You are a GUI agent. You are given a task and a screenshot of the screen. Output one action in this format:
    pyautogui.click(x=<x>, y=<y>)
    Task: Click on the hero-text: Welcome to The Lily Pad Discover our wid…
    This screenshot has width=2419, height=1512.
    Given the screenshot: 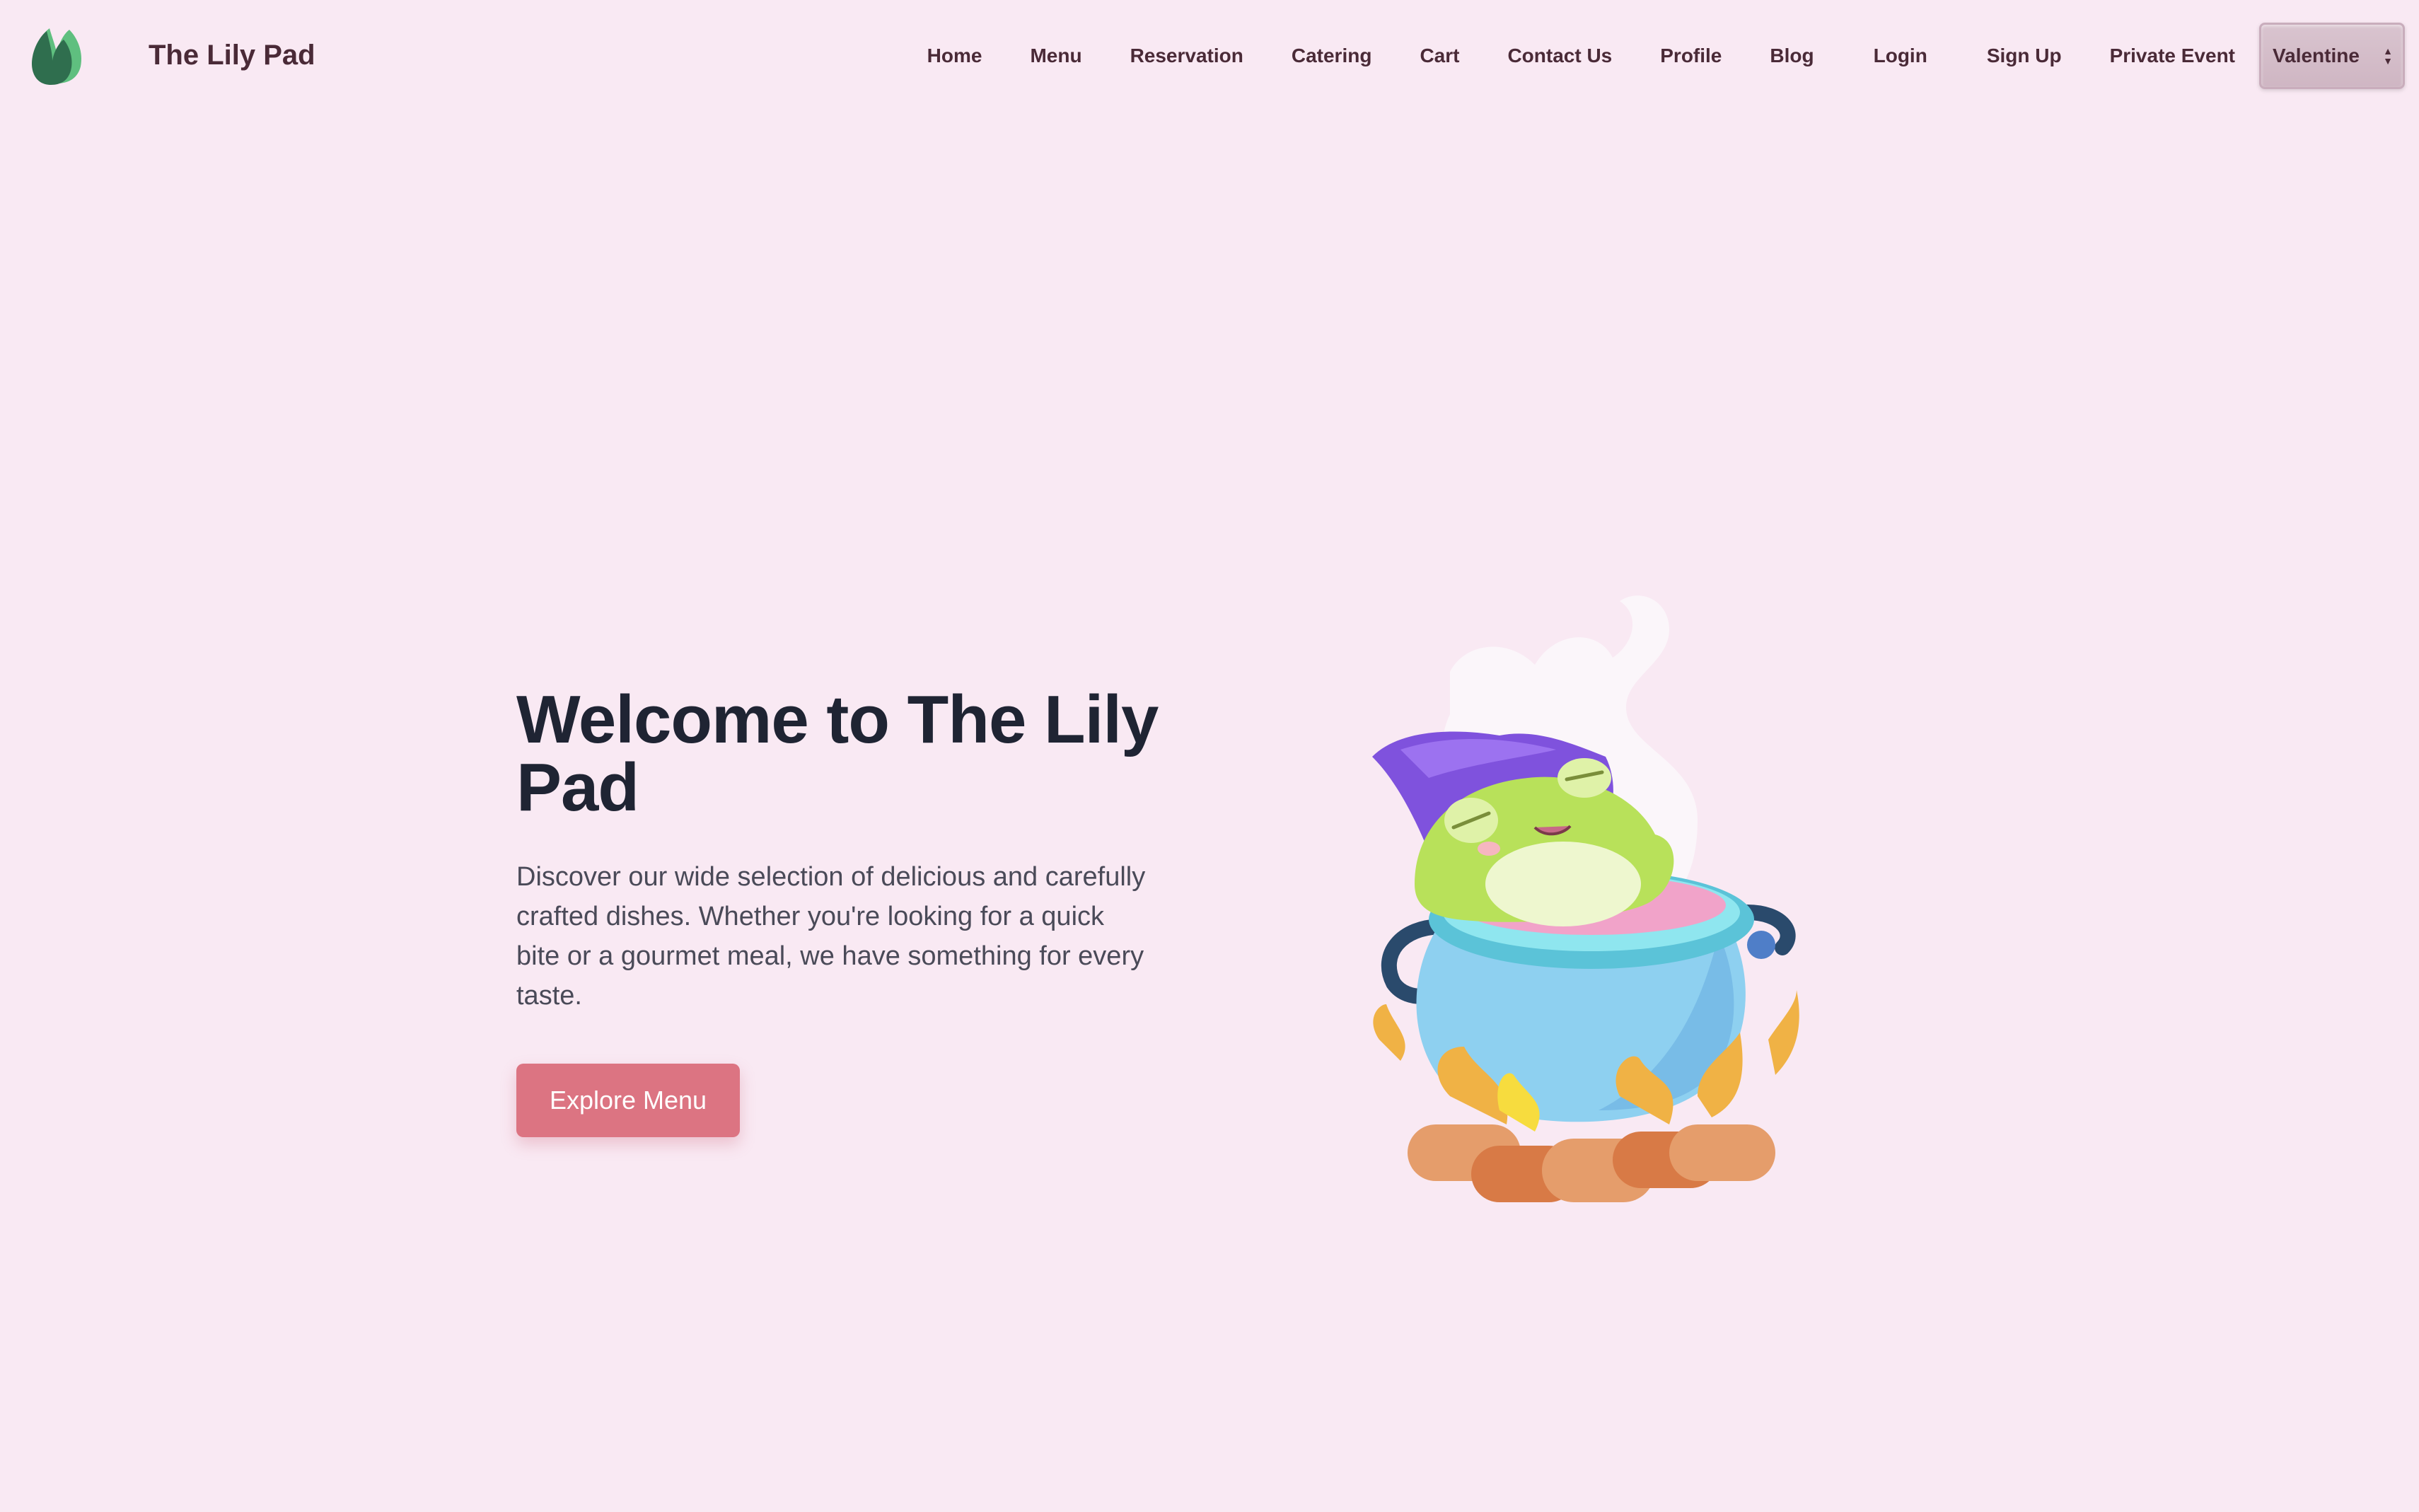 What is the action you would take?
    pyautogui.click(x=841, y=911)
    